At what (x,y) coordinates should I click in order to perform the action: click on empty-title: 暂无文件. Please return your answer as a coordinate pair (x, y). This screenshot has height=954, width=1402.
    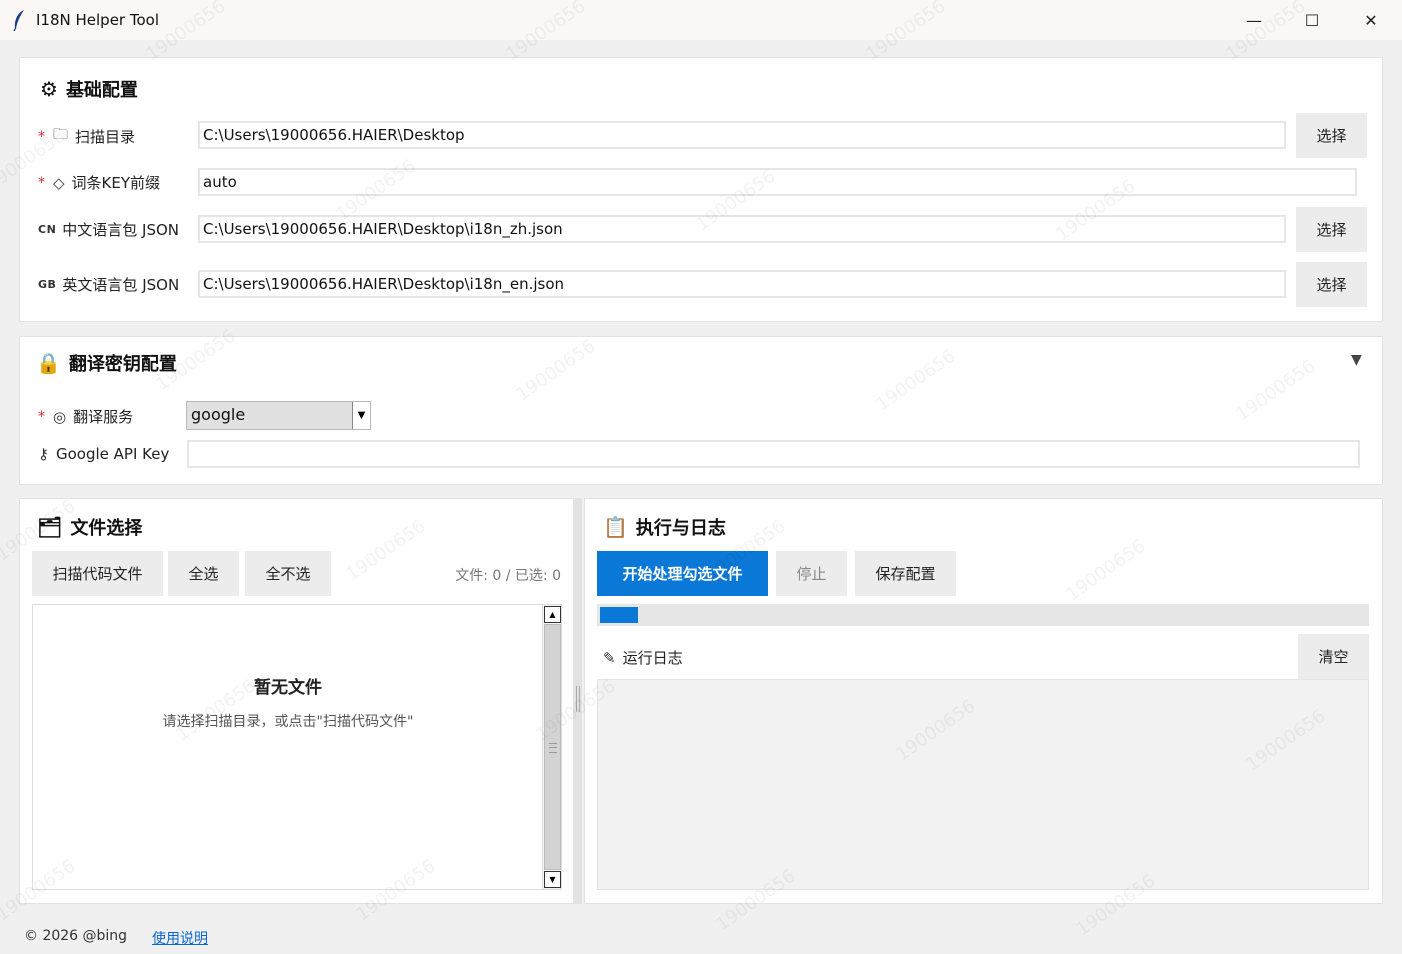
    Looking at the image, I should click on (288, 688).